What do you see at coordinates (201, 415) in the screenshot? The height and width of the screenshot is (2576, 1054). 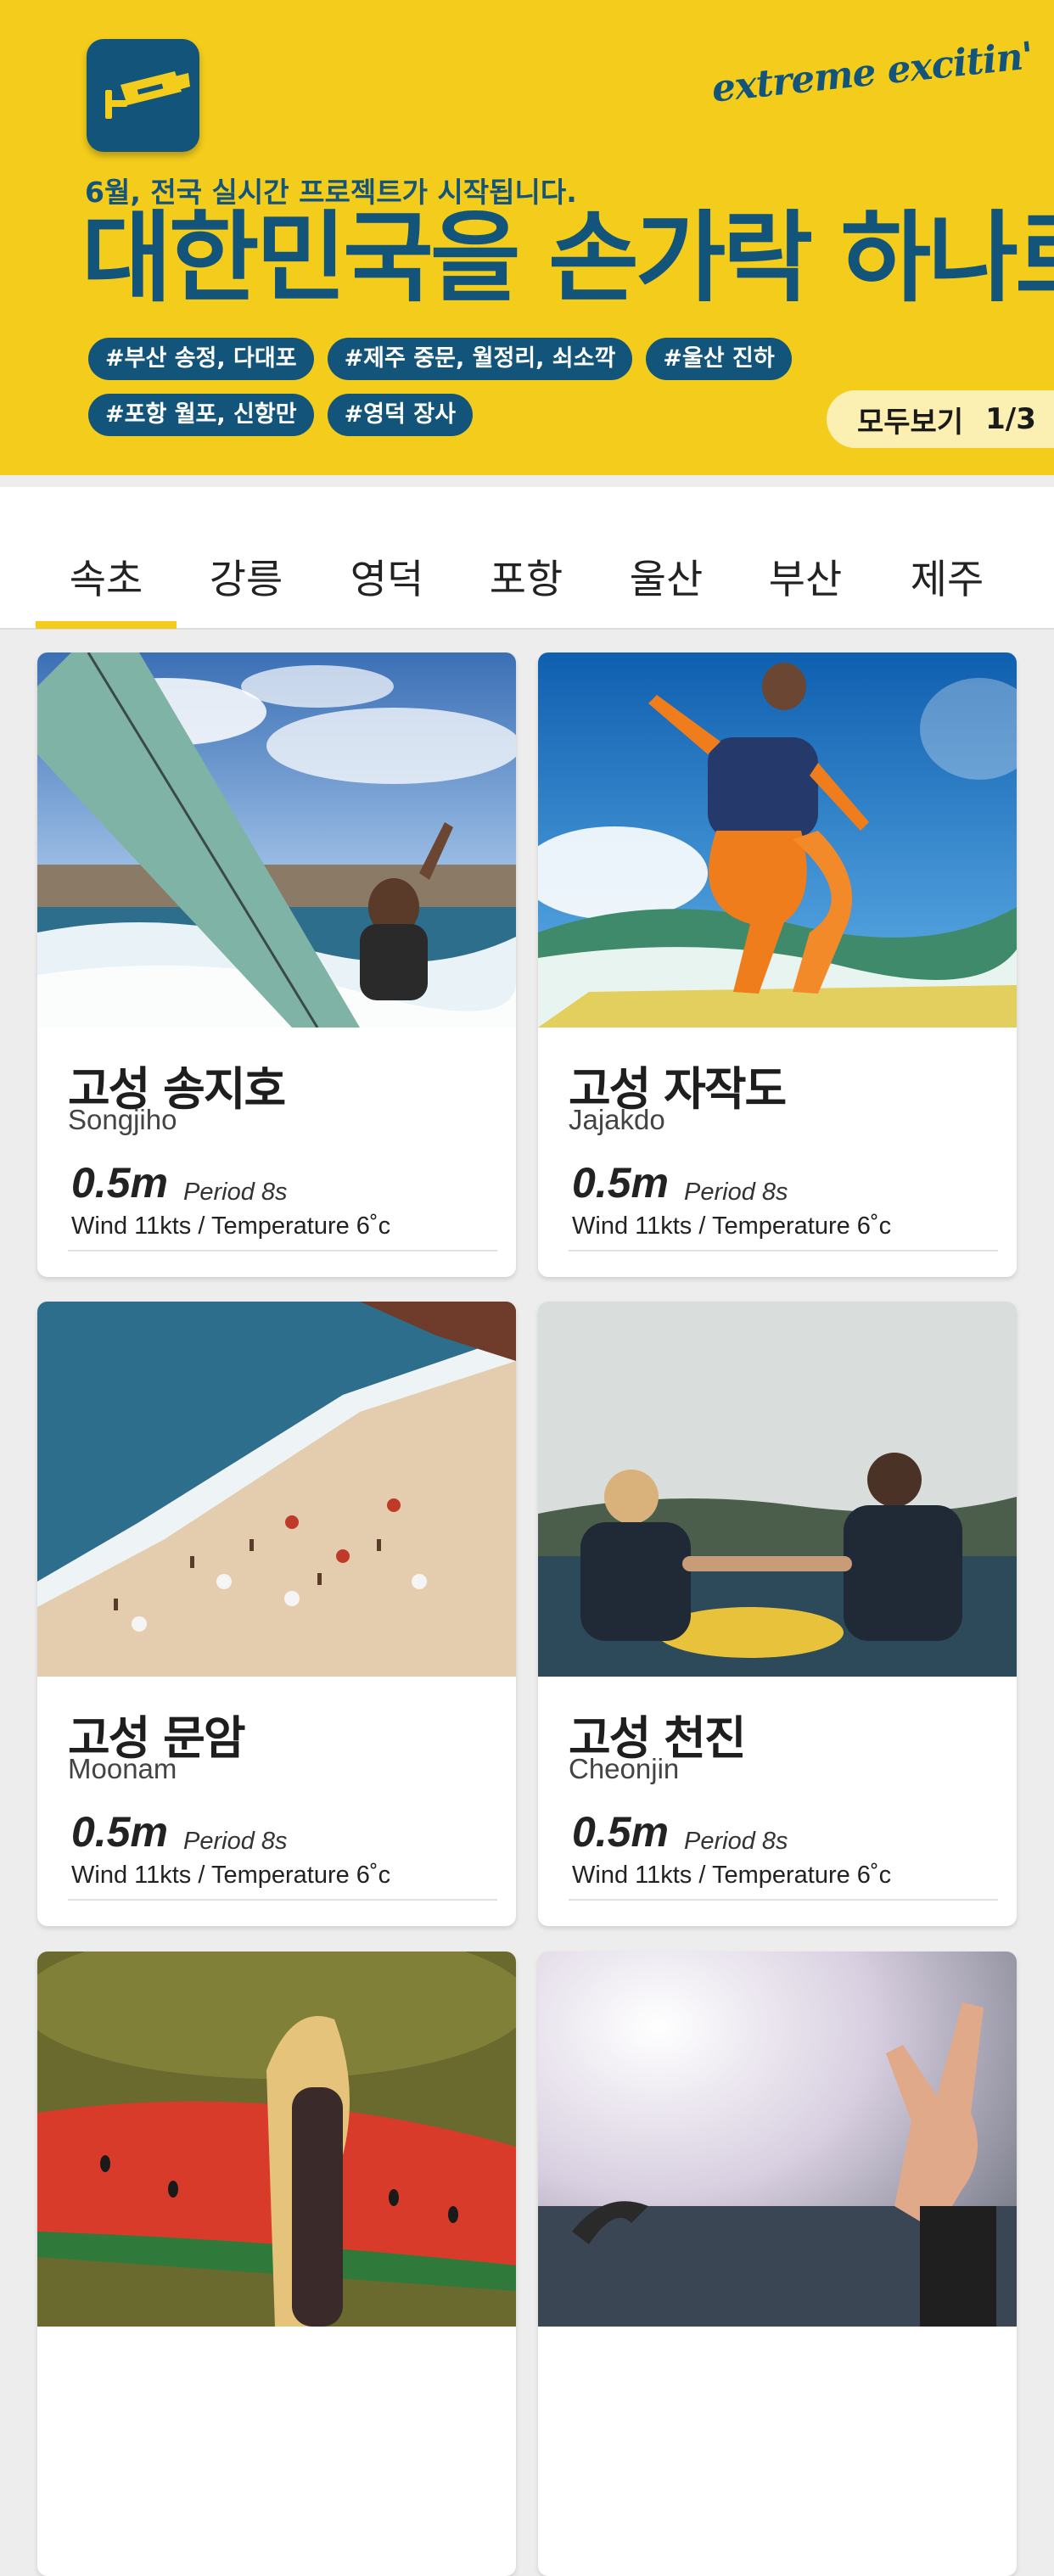 I see `hashtag-pohang: #포항 월포, 신항만` at bounding box center [201, 415].